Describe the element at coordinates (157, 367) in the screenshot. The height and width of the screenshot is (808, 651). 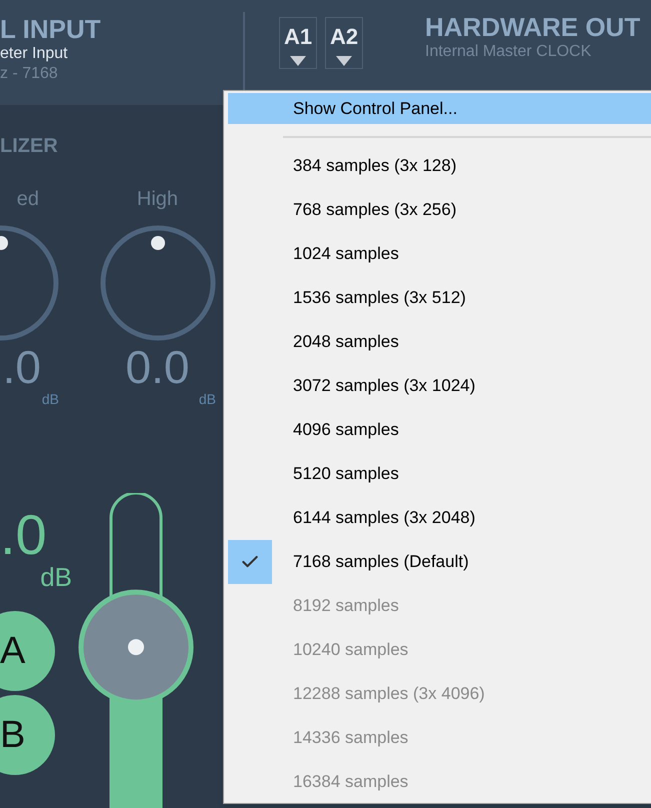
I see `knob-value: 0.0` at that location.